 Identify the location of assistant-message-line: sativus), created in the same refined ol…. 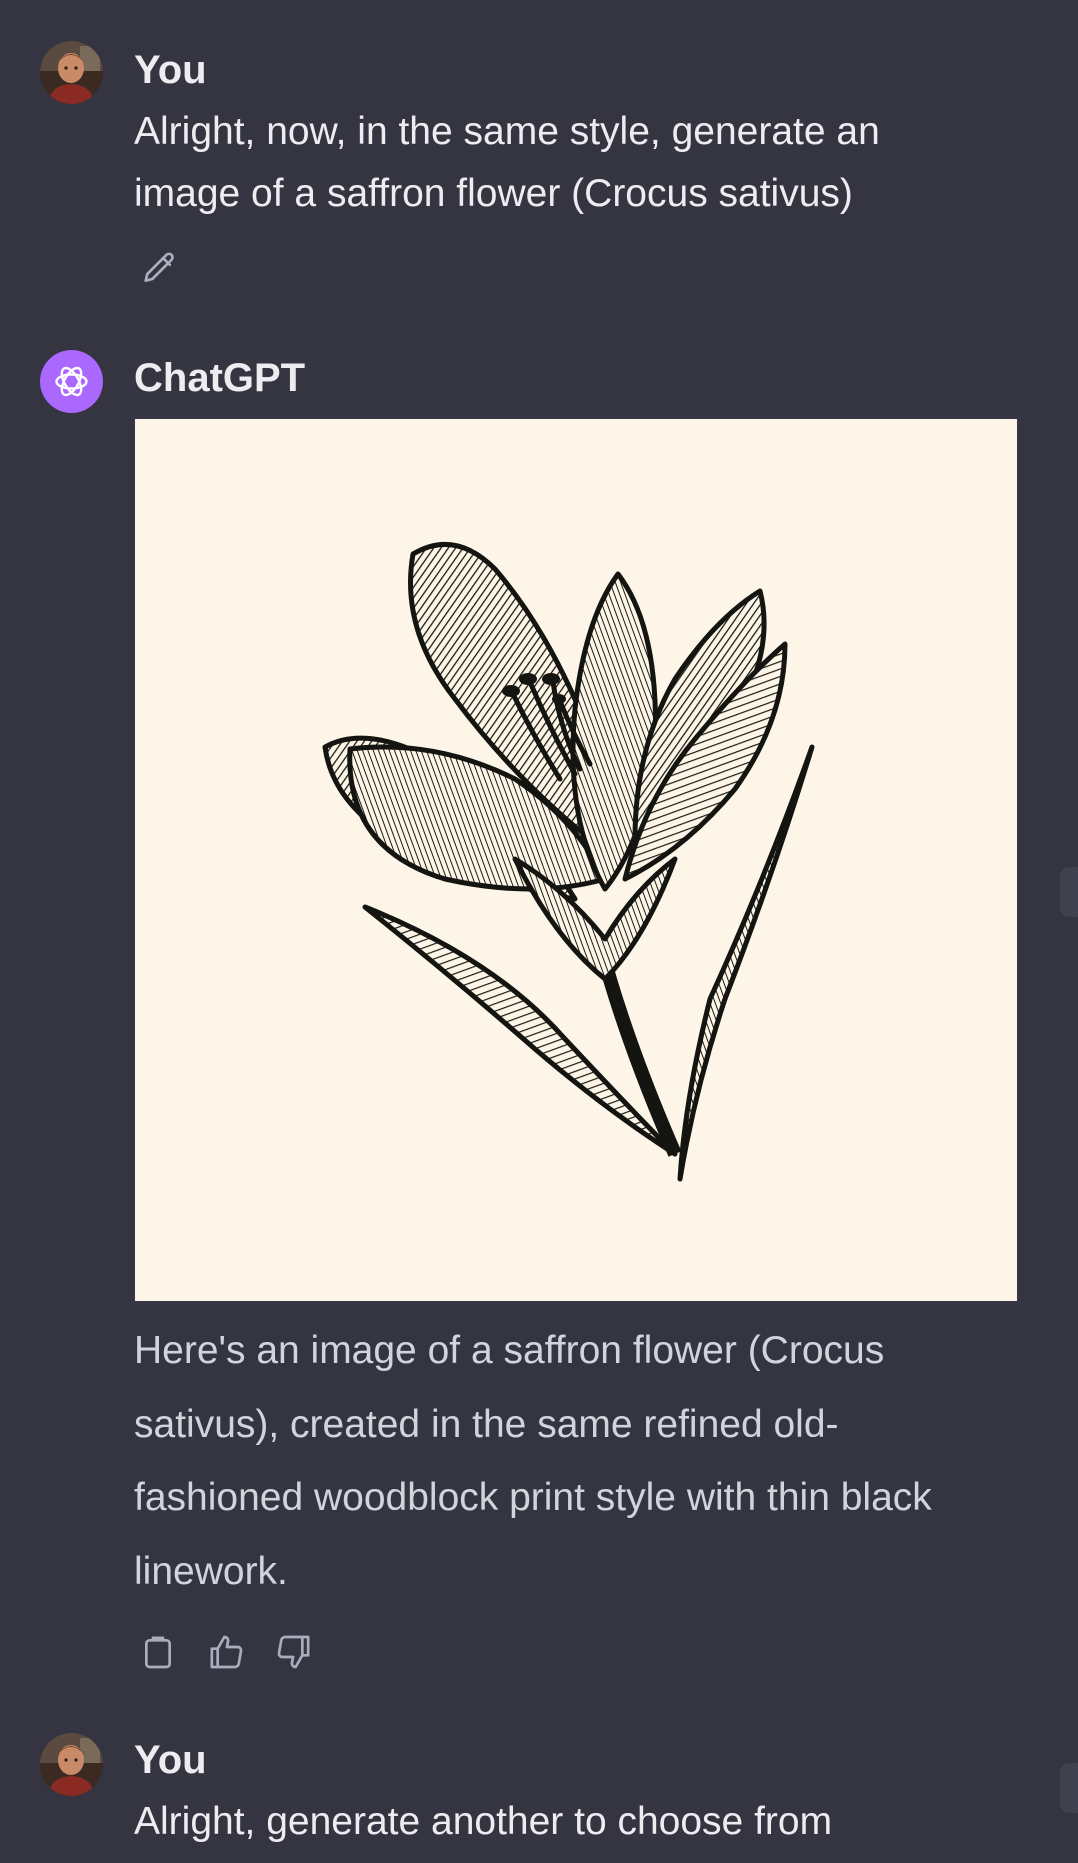
(486, 1424).